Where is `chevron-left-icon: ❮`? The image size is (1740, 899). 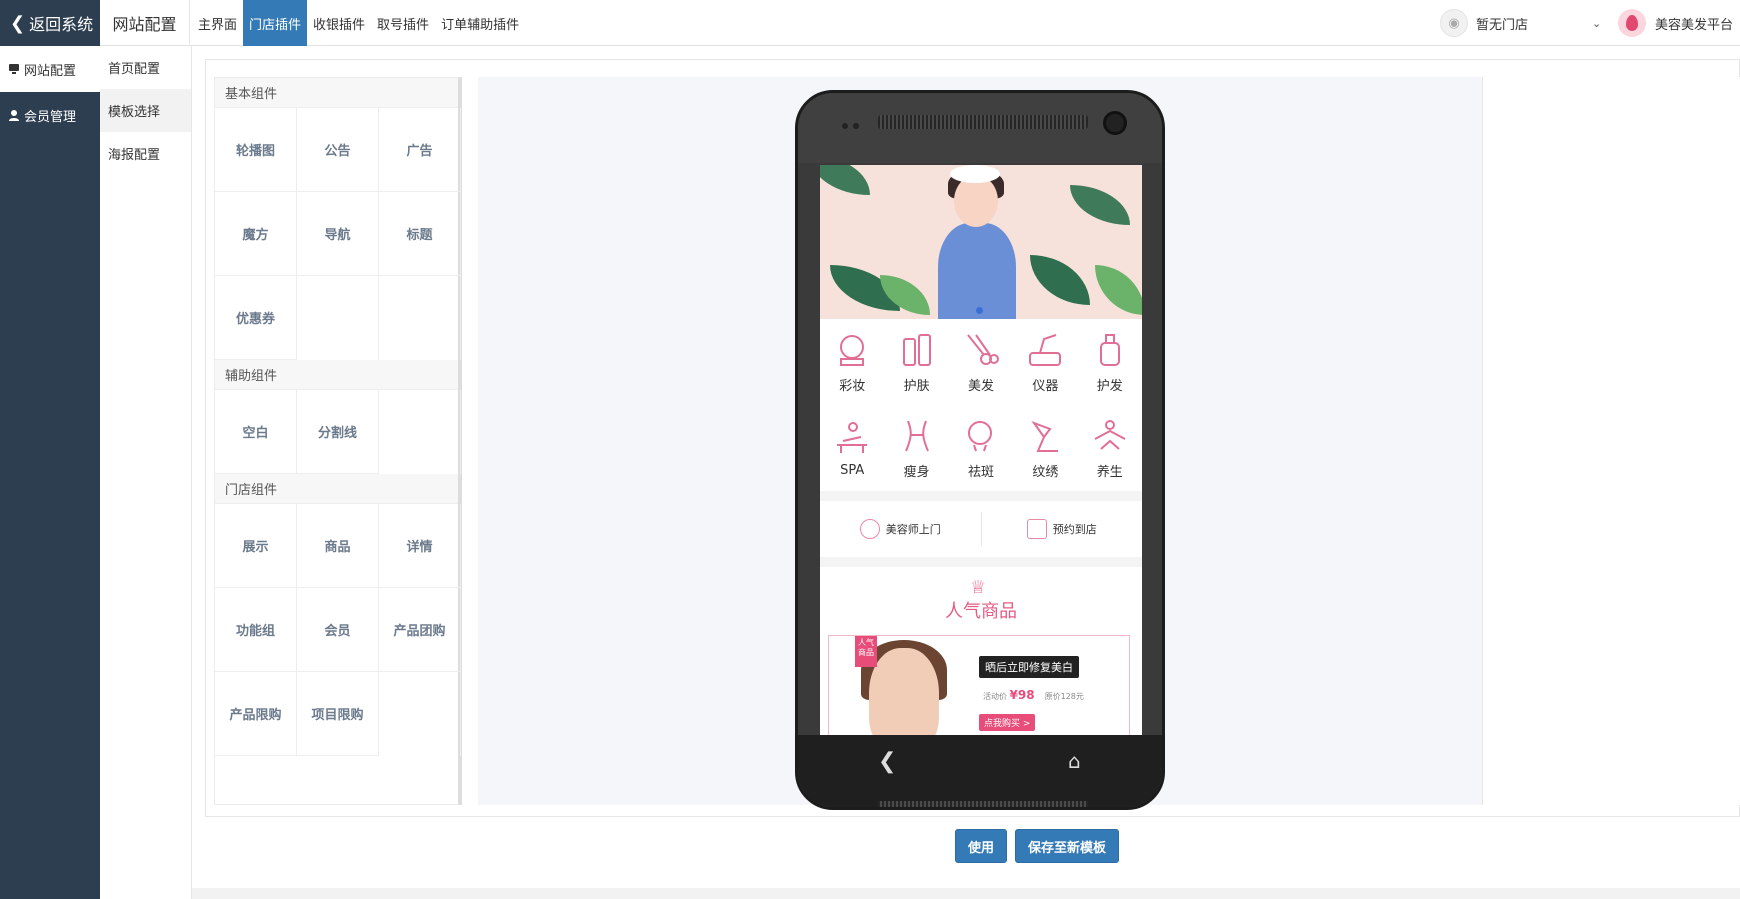
chevron-left-icon: ❮ is located at coordinates (18, 23).